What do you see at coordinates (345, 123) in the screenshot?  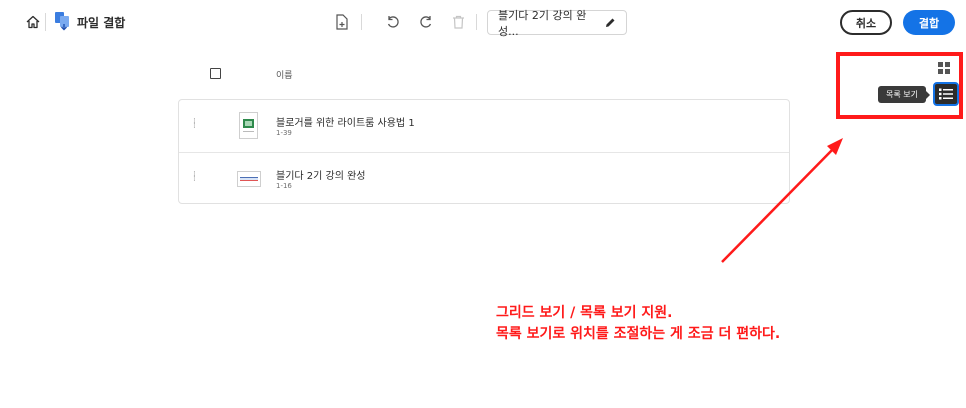 I see `file-name: 블로거를 위한 라이트룸 사용법 1` at bounding box center [345, 123].